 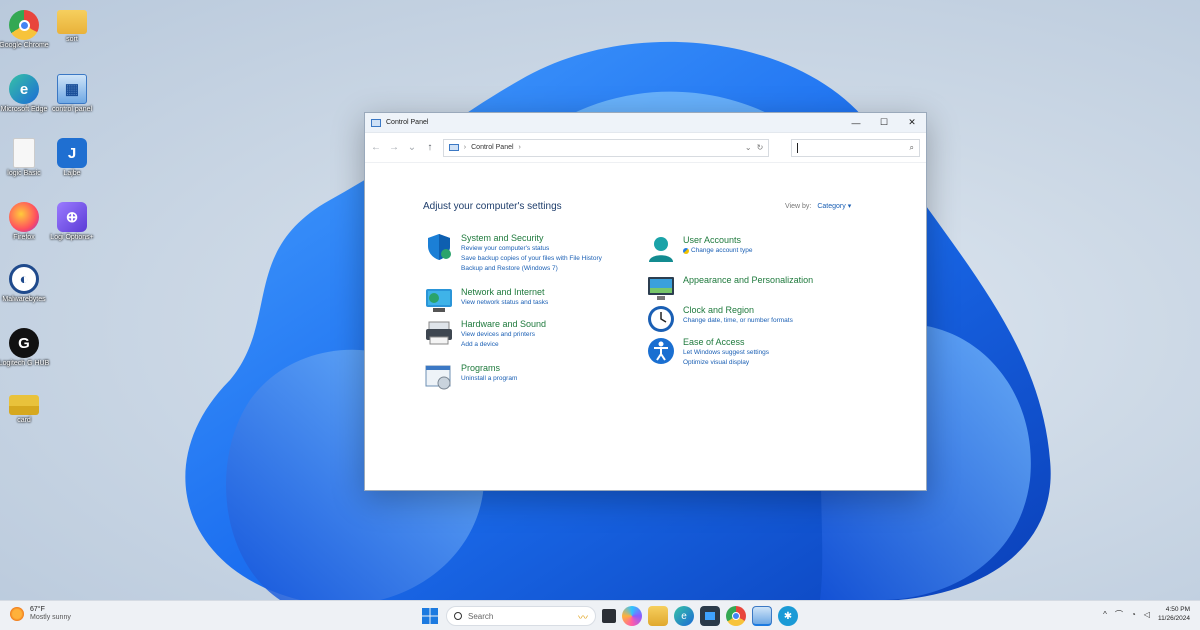 I want to click on category-title-link: Ease of Access, so click(x=726, y=342).